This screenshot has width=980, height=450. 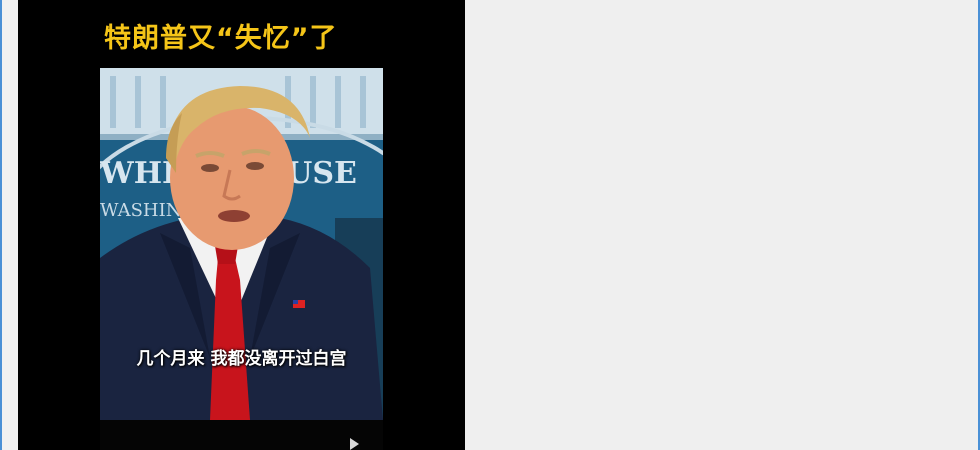 I want to click on play-icon, so click(x=354, y=444).